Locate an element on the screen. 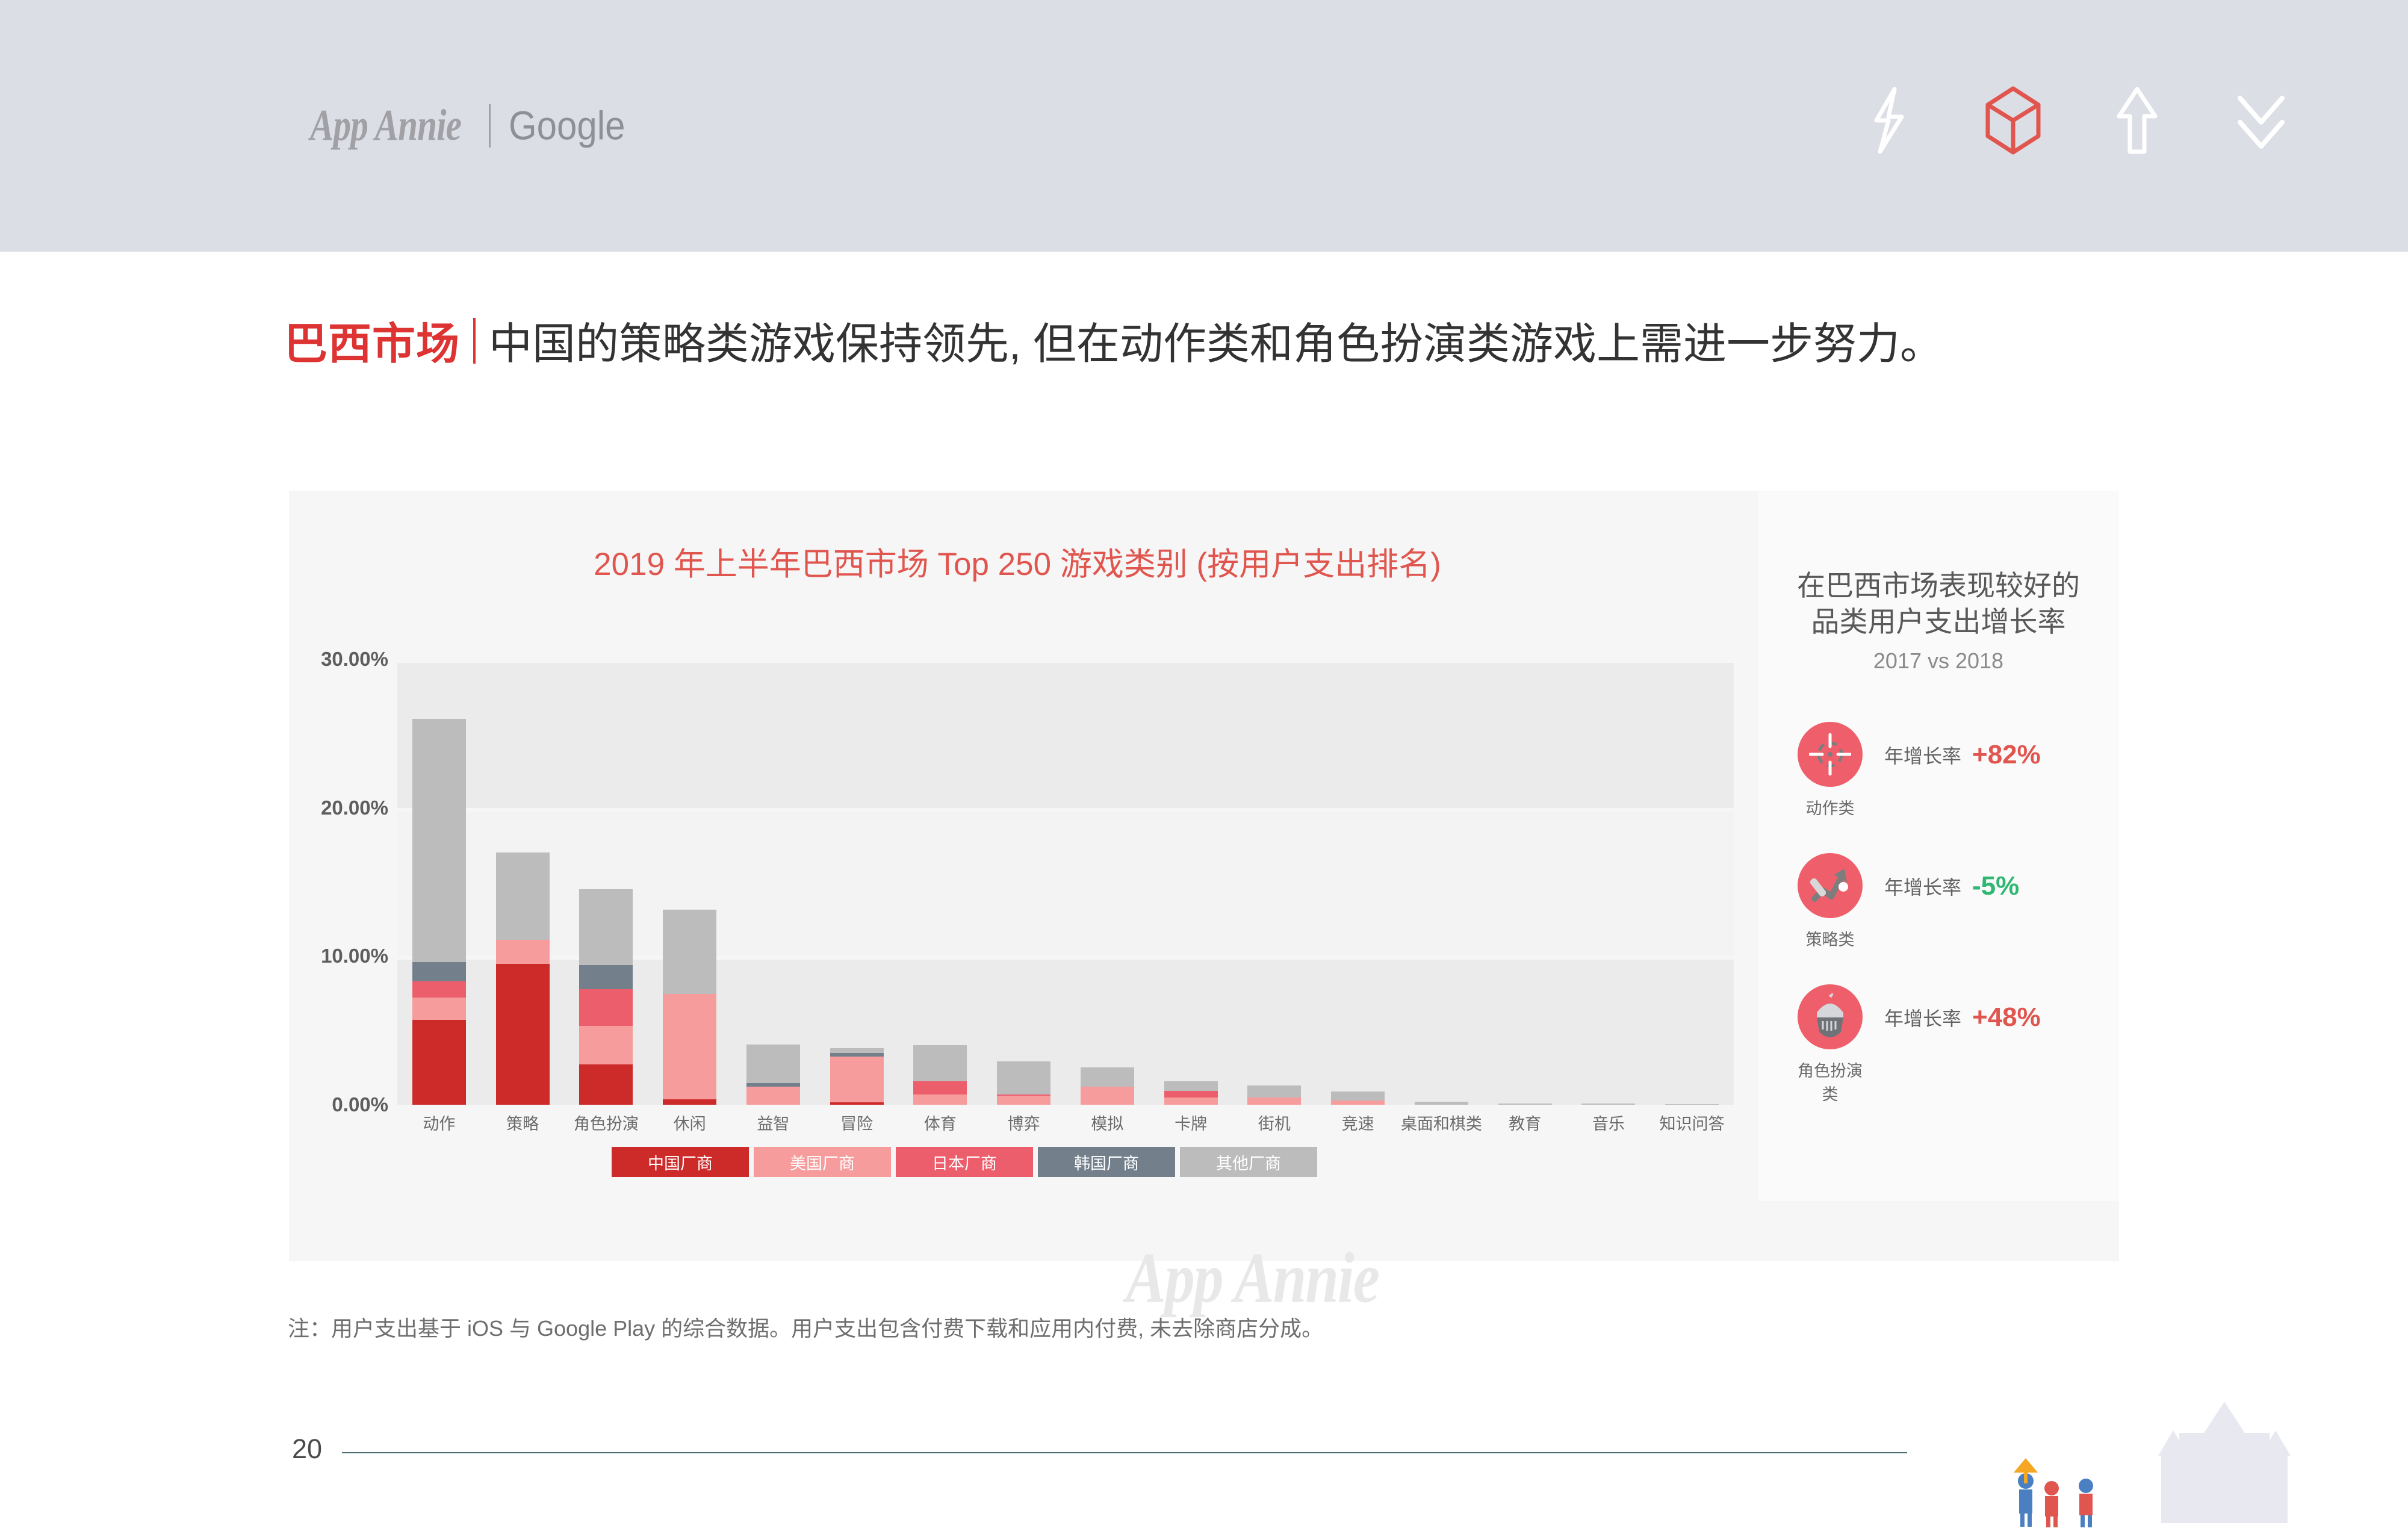 The width and height of the screenshot is (2408, 1540). growth-item-text: 年增长率 -5% is located at coordinates (1951, 886).